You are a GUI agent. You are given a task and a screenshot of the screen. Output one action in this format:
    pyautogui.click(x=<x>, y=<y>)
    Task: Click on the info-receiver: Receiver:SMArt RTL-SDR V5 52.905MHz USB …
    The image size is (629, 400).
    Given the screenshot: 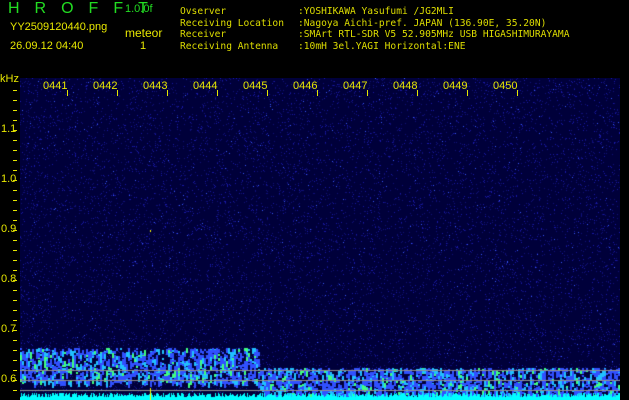 What is the action you would take?
    pyautogui.click(x=375, y=34)
    